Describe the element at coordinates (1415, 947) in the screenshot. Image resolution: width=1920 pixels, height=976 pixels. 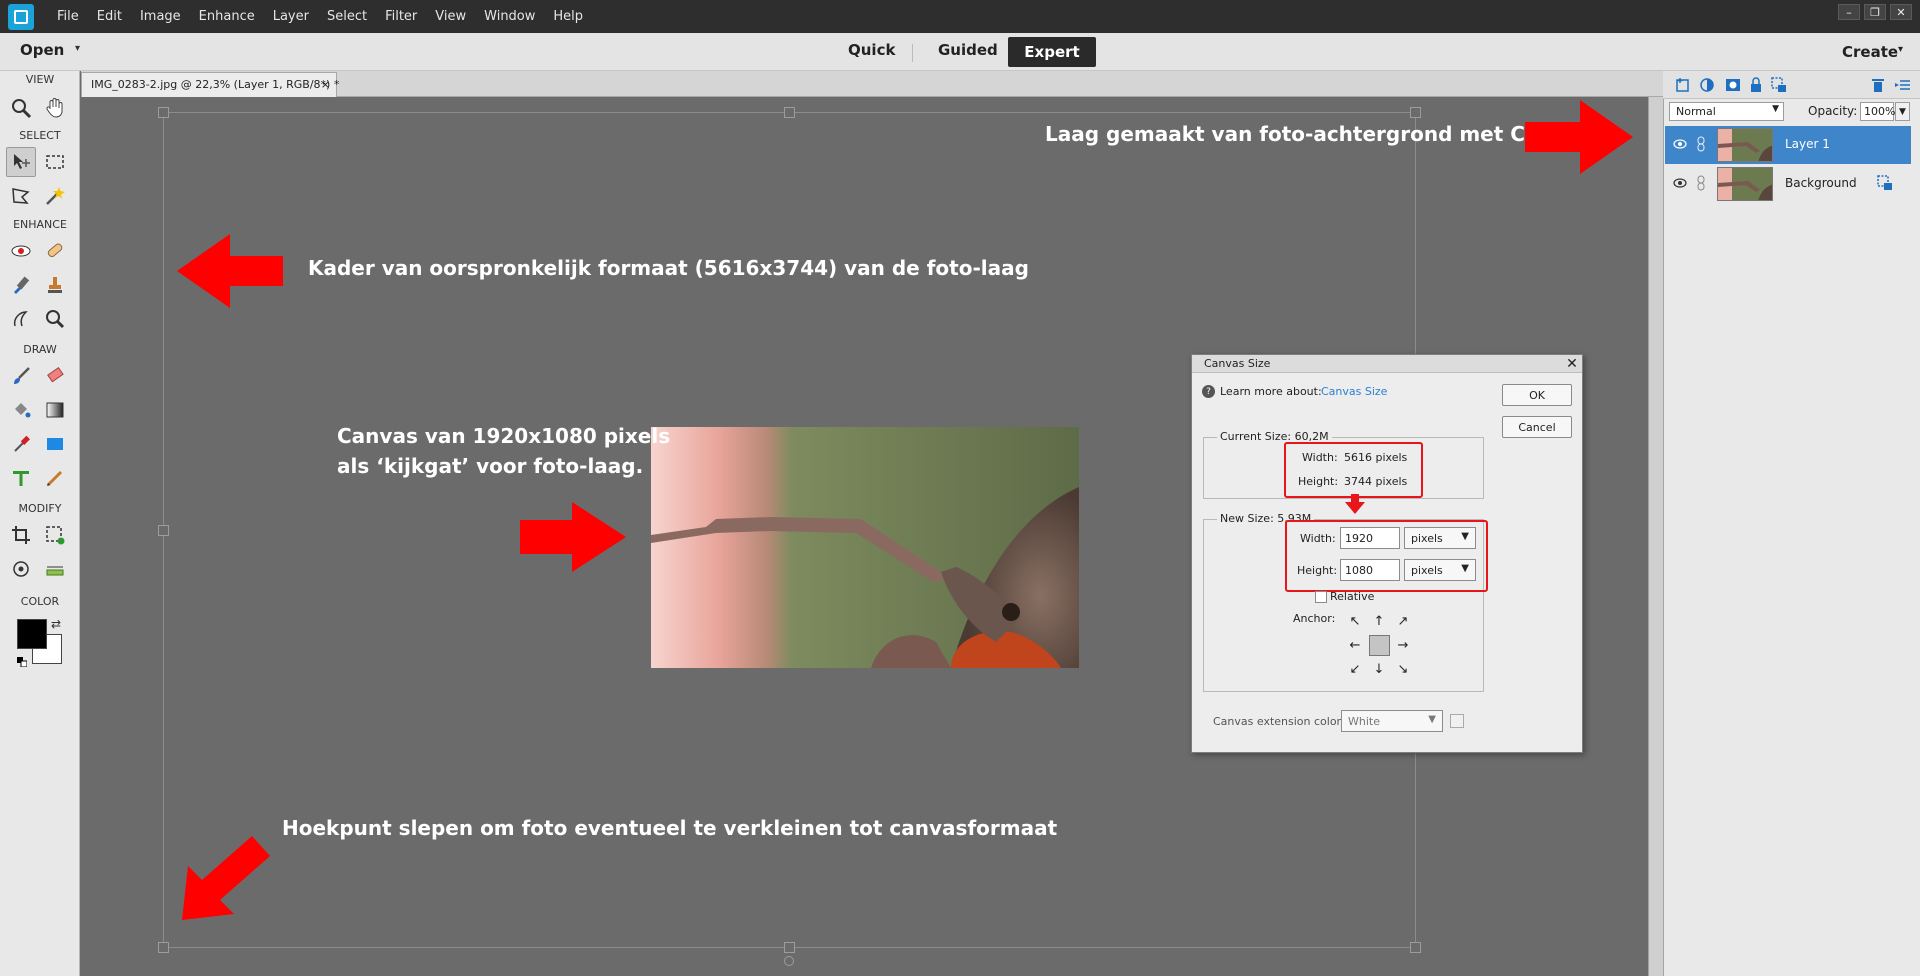
I see `transform-handle-bottom-right` at that location.